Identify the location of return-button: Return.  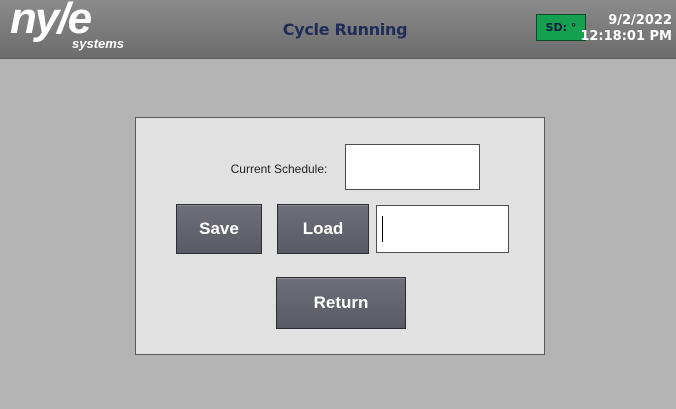
(341, 303).